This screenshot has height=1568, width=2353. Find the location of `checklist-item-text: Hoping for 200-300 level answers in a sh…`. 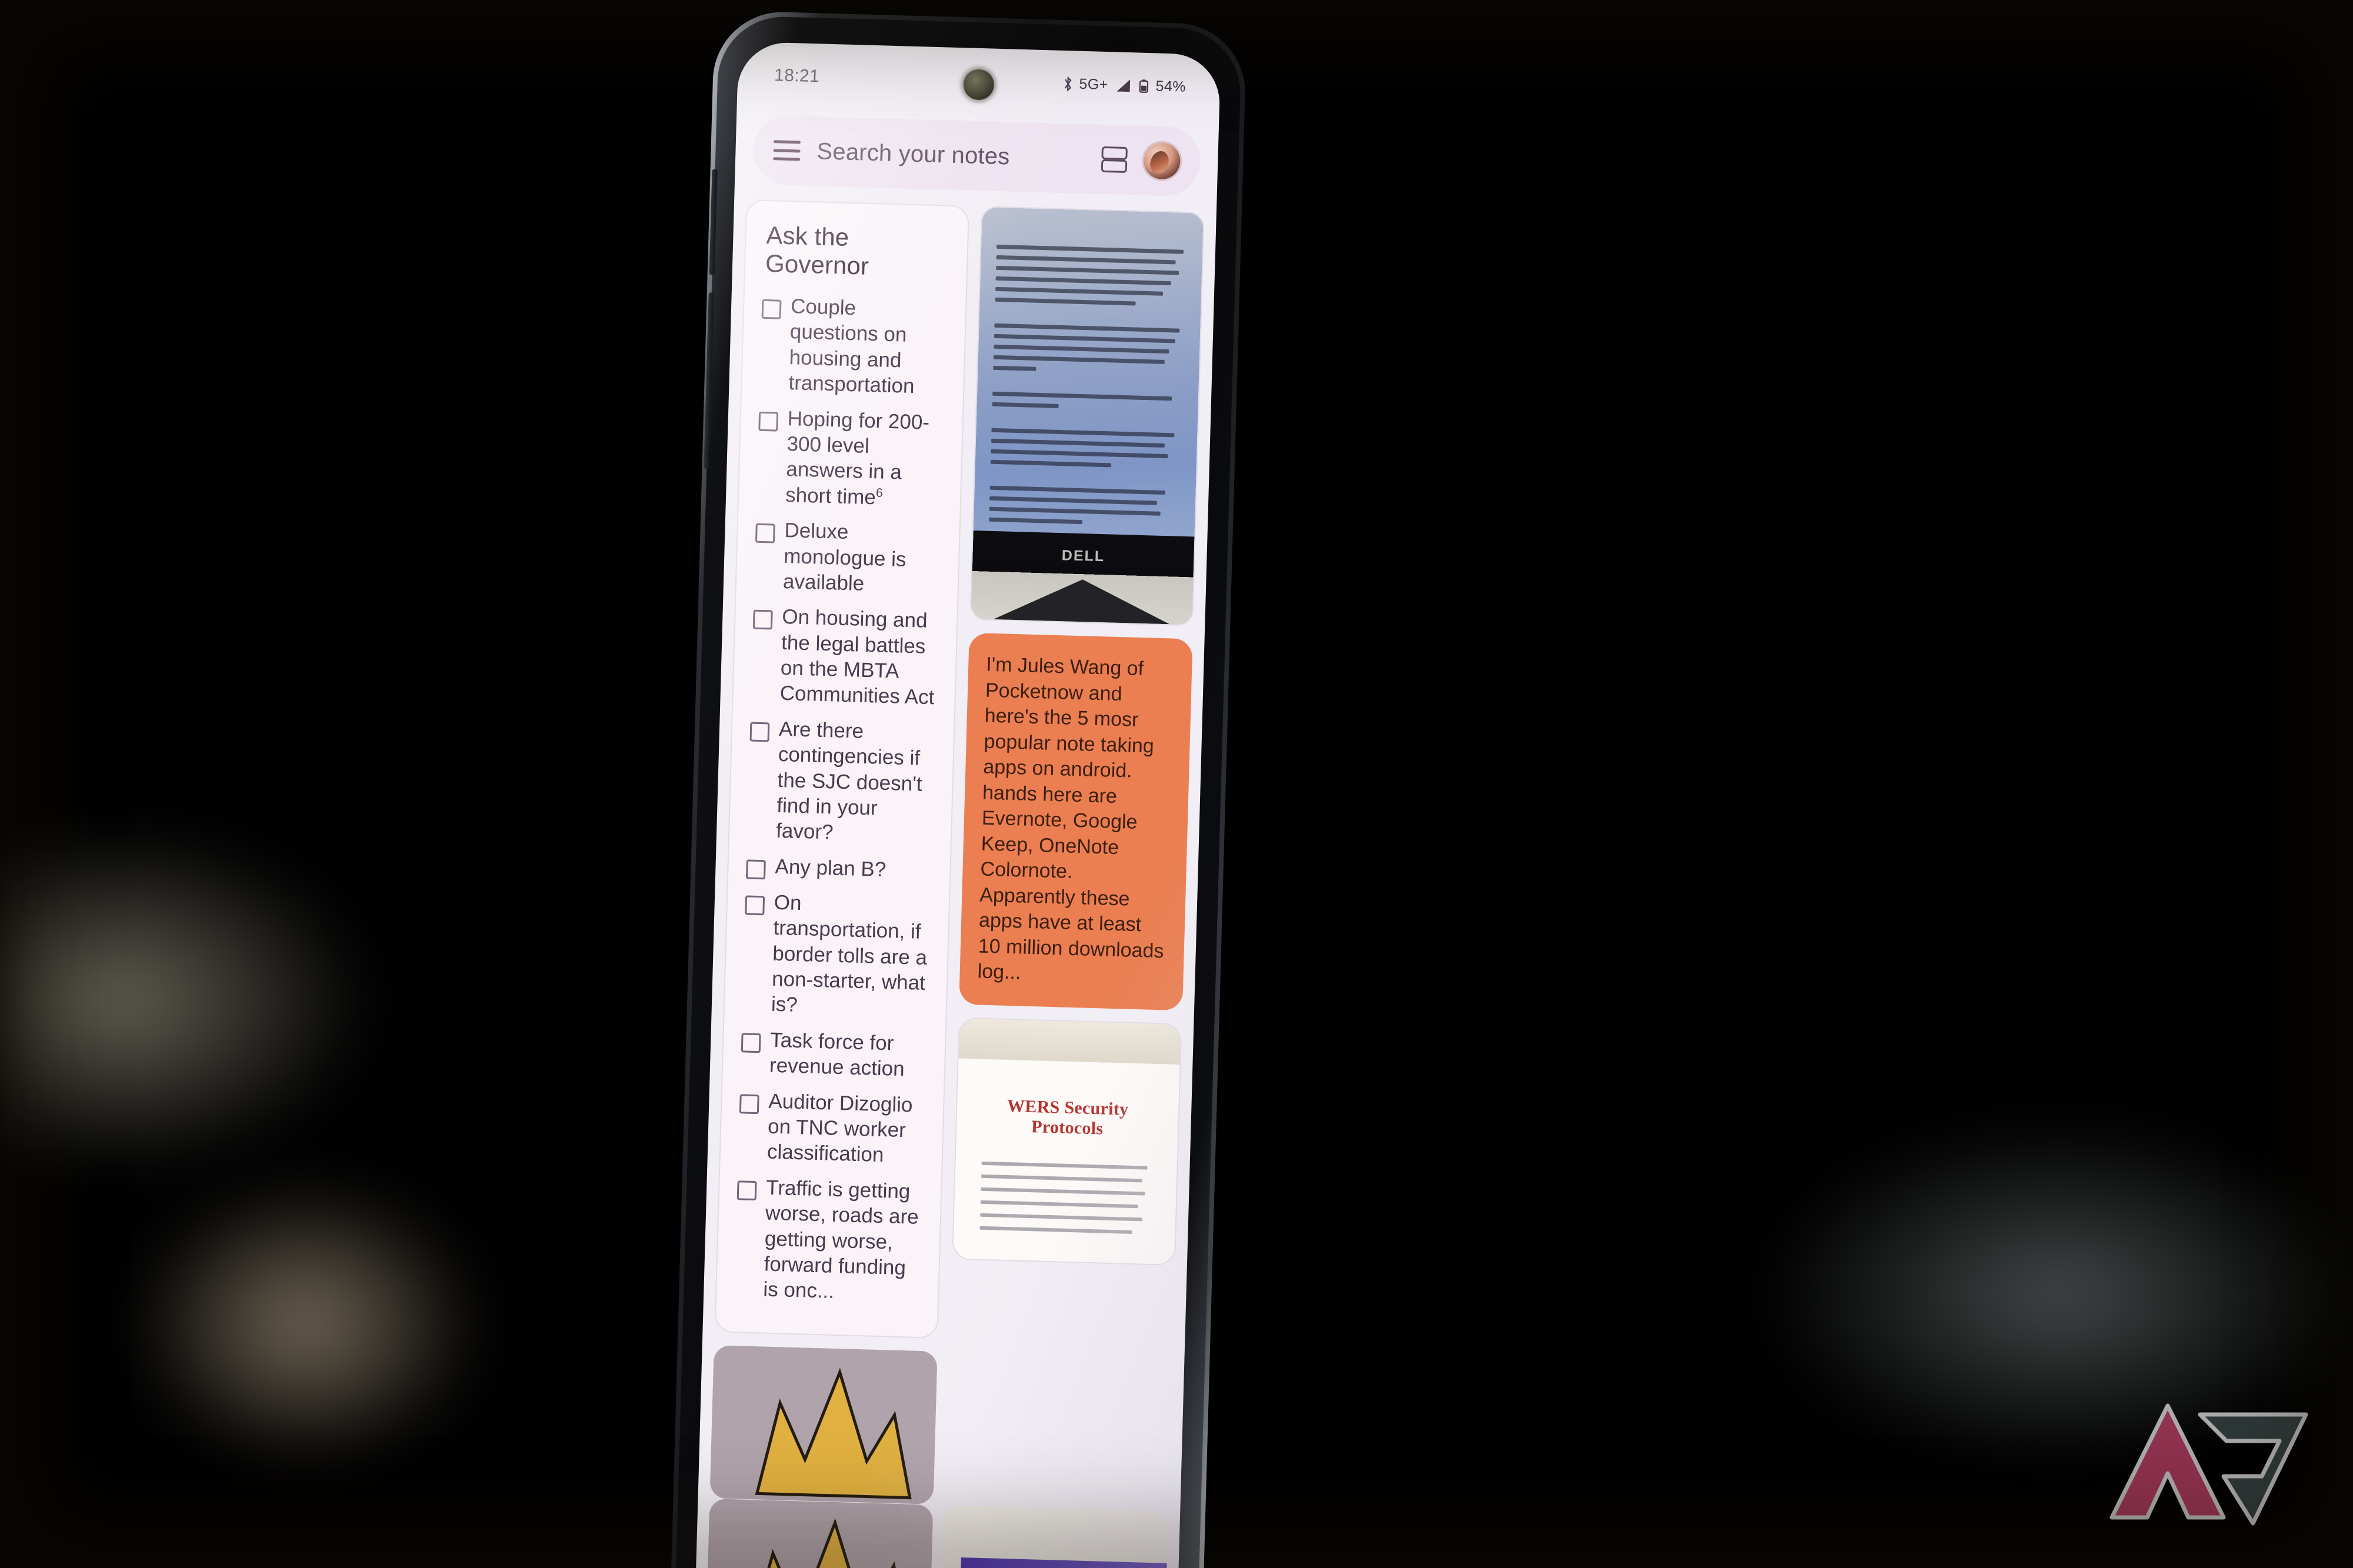

checklist-item-text: Hoping for 200-300 level answers in a sh… is located at coordinates (858, 457).